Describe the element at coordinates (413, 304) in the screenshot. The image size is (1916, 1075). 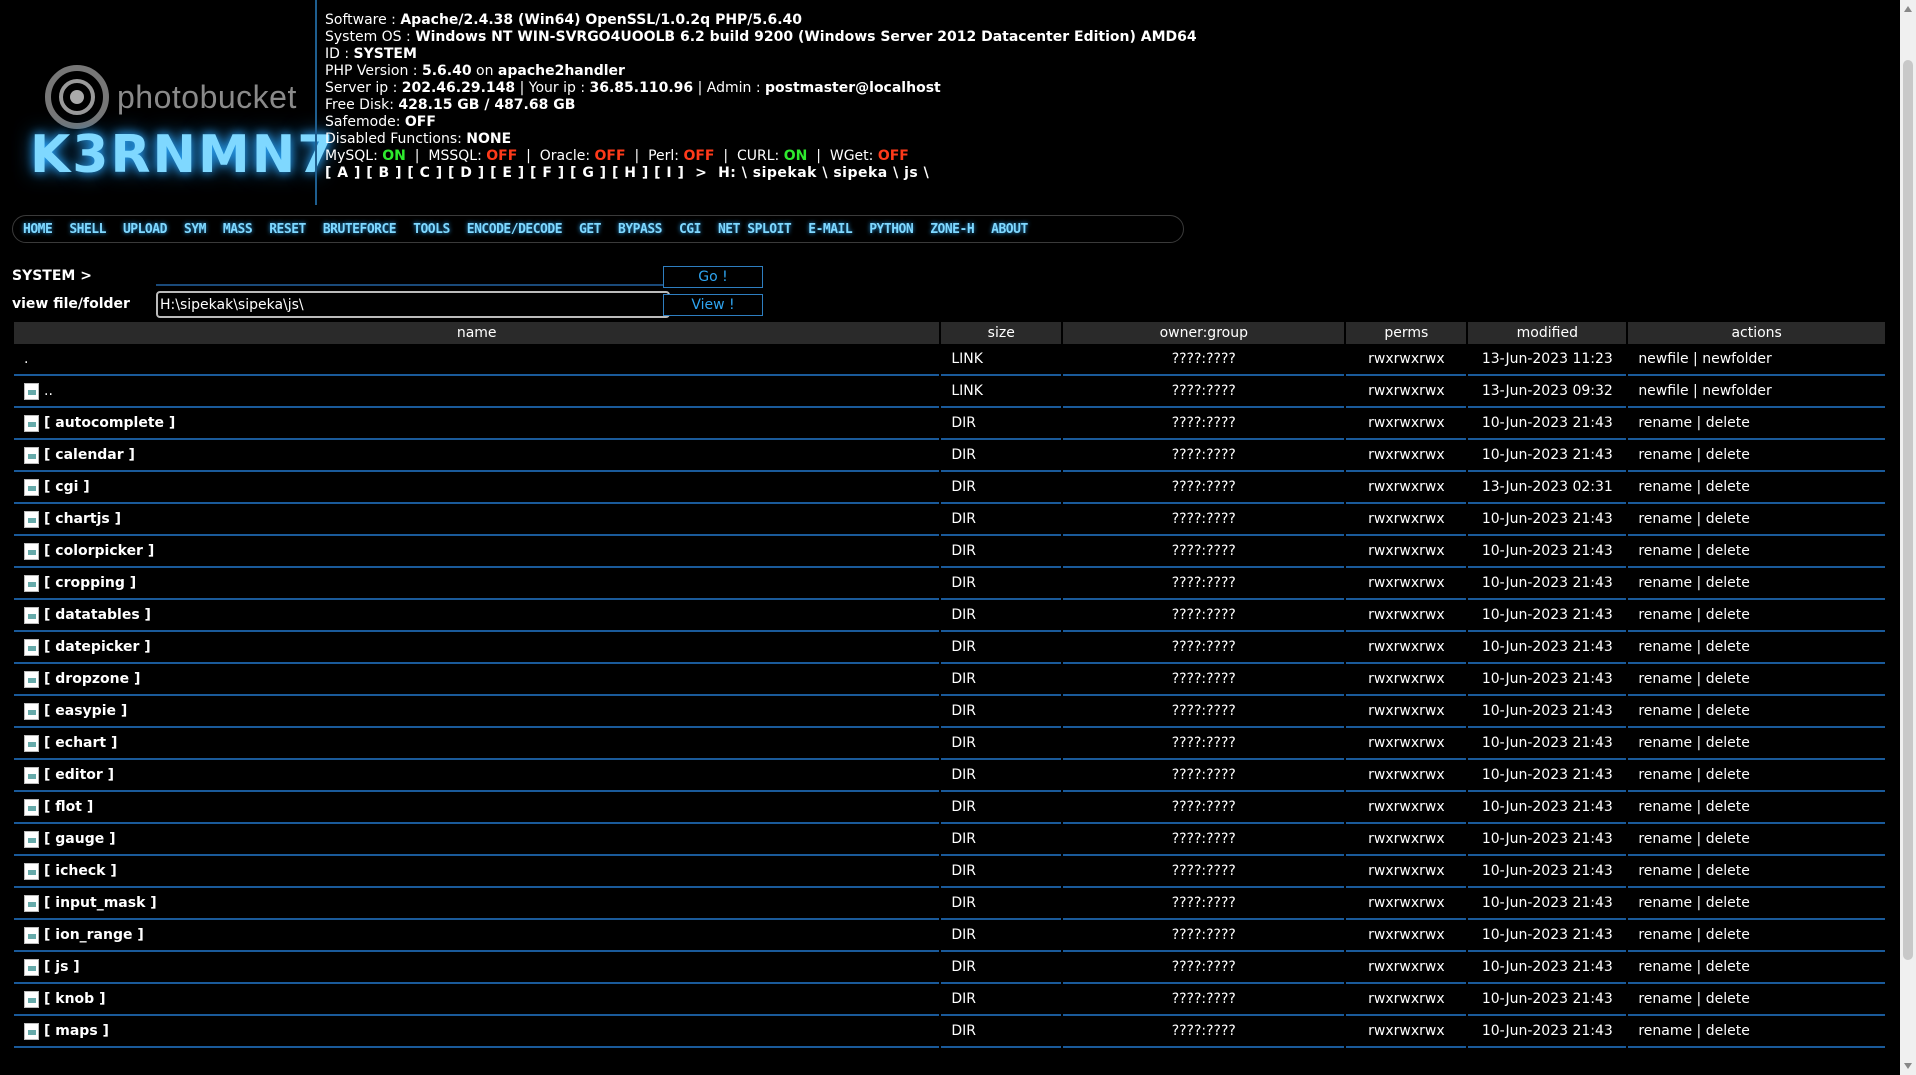
I see `path-input` at that location.